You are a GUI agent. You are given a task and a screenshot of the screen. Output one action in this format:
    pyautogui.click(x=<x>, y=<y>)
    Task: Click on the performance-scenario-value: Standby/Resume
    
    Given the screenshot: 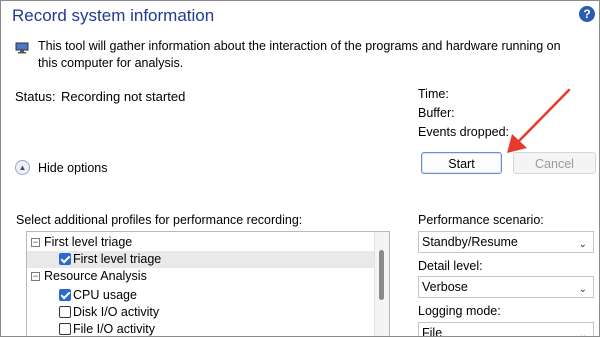 What is the action you would take?
    pyautogui.click(x=470, y=242)
    